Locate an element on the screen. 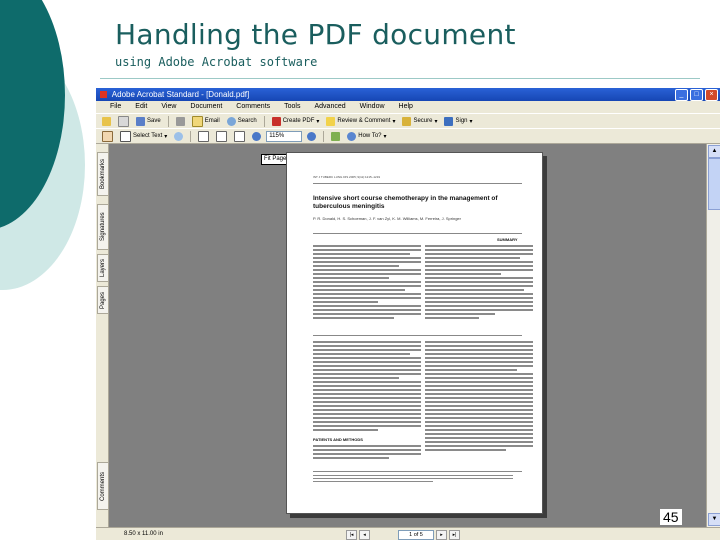 Image resolution: width=720 pixels, height=540 pixels. acrobat-app-icon is located at coordinates (103, 94).